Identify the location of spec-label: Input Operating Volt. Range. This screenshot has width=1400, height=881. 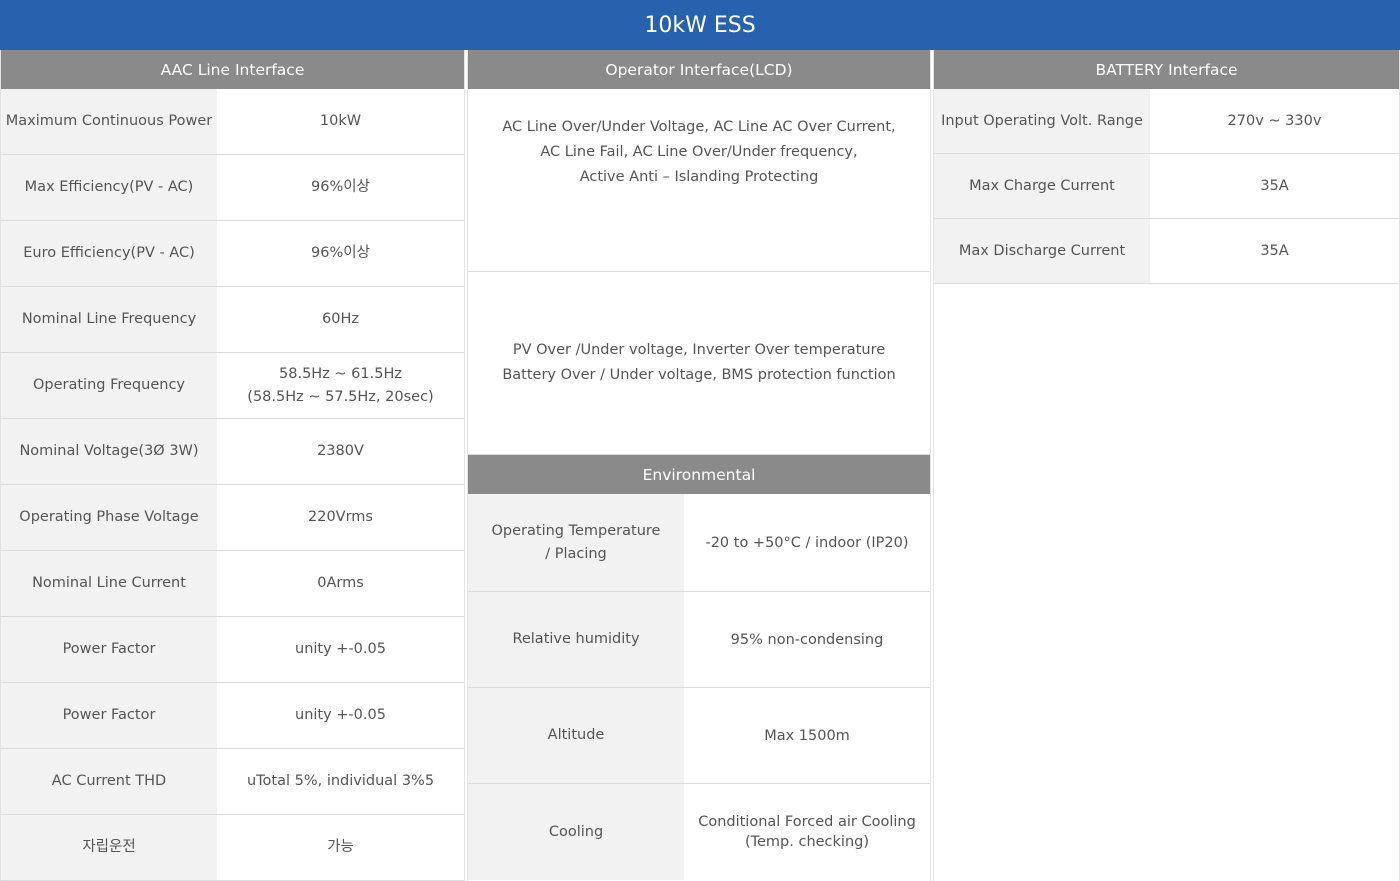
(1042, 121).